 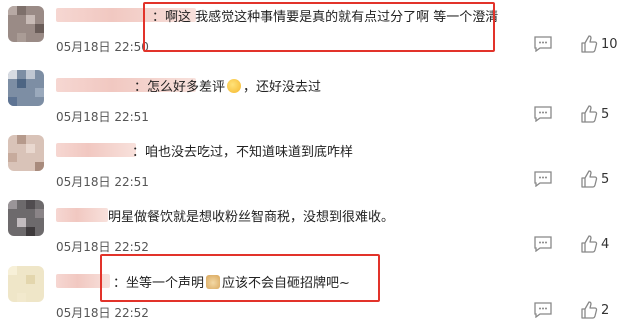 What do you see at coordinates (609, 44) in the screenshot?
I see `like-count: 10` at bounding box center [609, 44].